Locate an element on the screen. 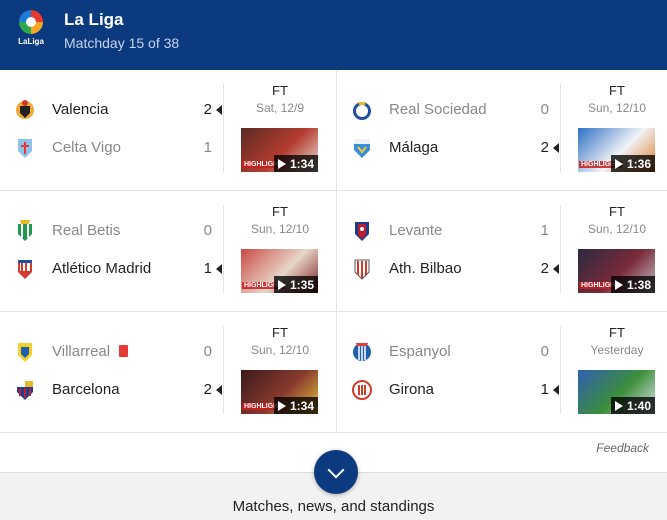 The height and width of the screenshot is (520, 667). team-name: Villarreal is located at coordinates (81, 351).